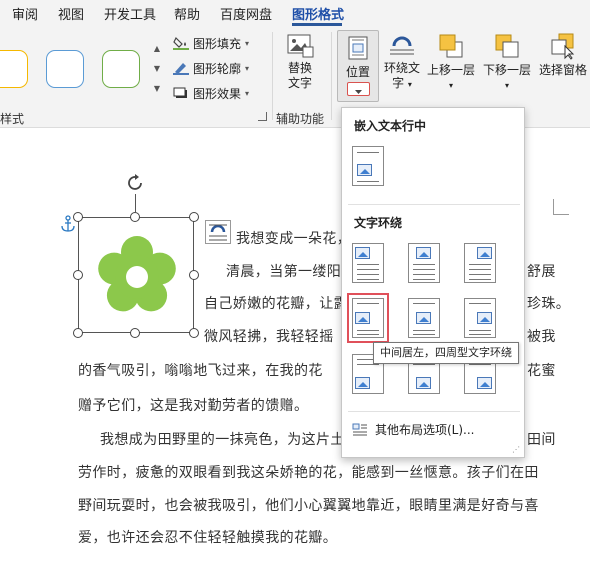 The width and height of the screenshot is (590, 563). I want to click on doc-line-7-tail: 田间, so click(541, 440).